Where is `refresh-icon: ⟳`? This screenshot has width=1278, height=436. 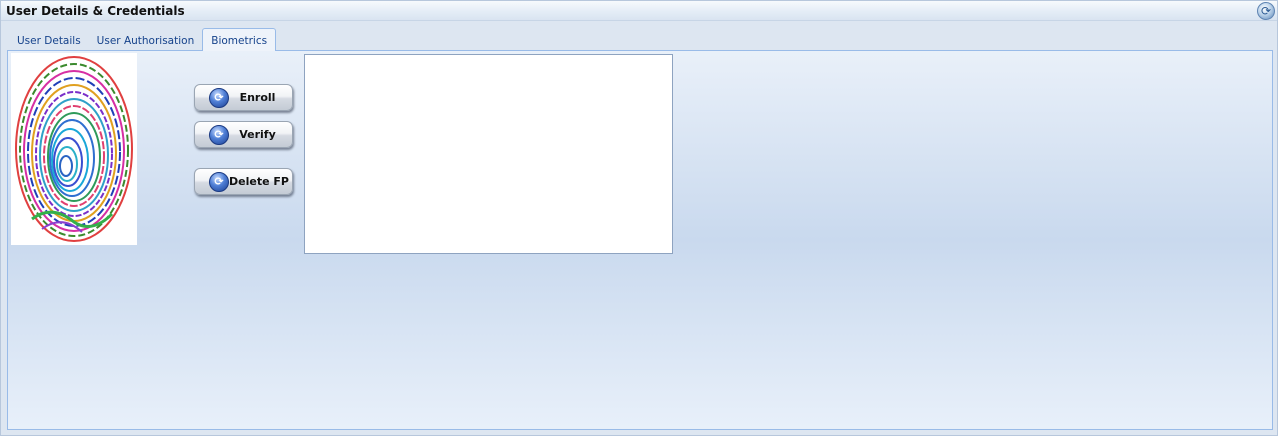 refresh-icon: ⟳ is located at coordinates (1266, 11).